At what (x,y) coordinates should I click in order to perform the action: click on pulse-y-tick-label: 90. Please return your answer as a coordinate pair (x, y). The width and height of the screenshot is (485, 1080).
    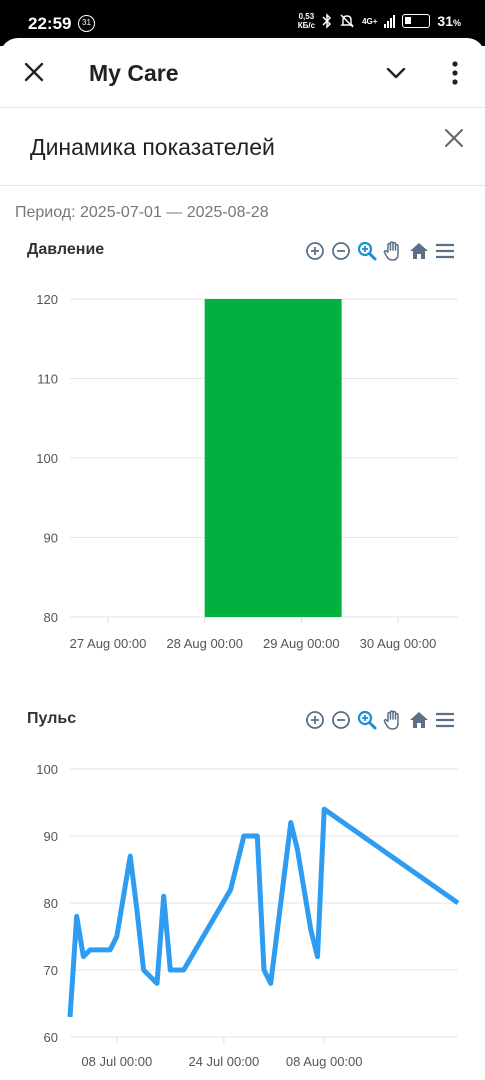
    Looking at the image, I should click on (51, 836).